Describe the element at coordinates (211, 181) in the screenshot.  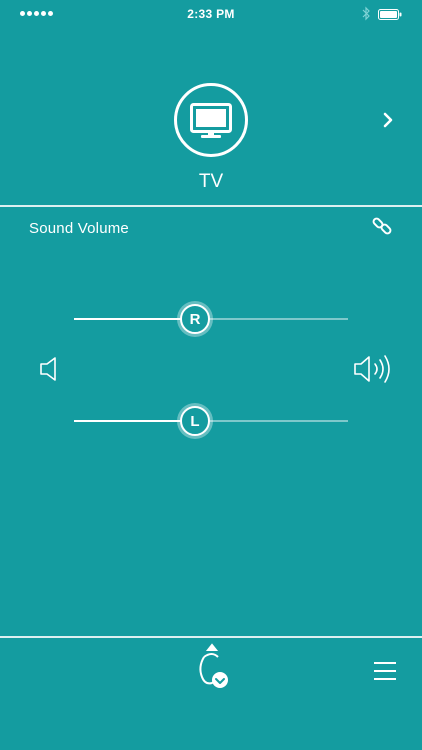
I see `device-name: TV` at that location.